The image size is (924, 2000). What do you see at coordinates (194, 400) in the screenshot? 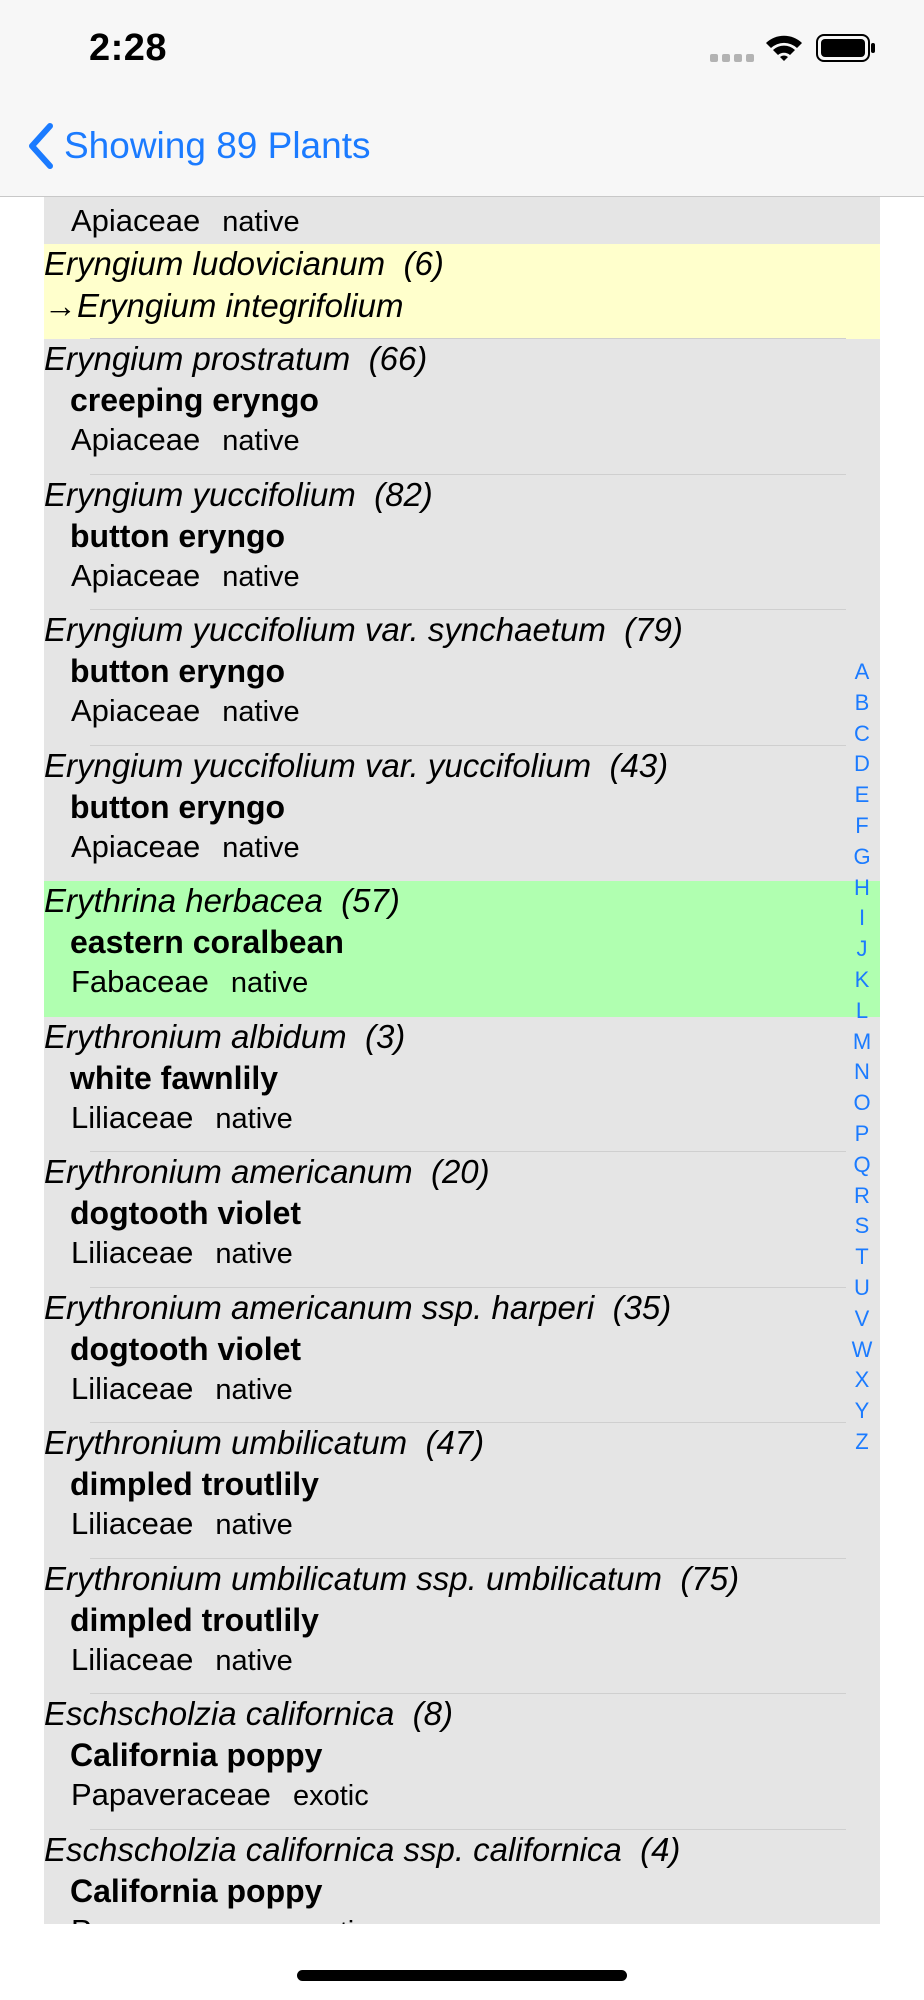
I see `common-name: creeping eryngo` at bounding box center [194, 400].